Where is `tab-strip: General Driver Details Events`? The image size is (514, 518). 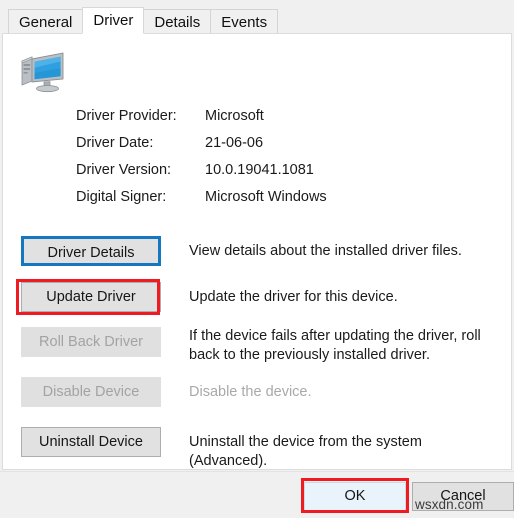 tab-strip: General Driver Details Events is located at coordinates (257, 17).